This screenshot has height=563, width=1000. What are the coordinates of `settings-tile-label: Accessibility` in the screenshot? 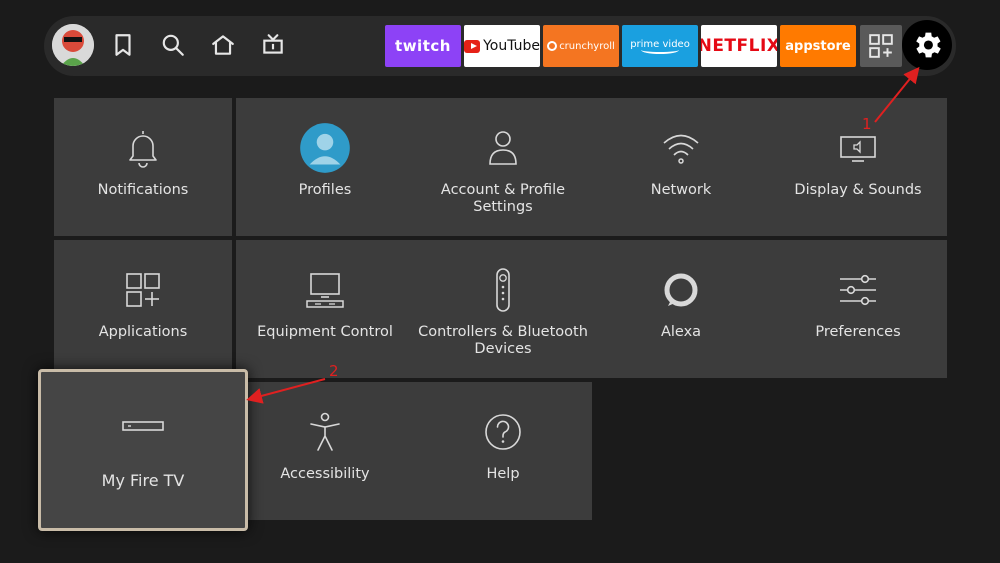 It's located at (325, 474).